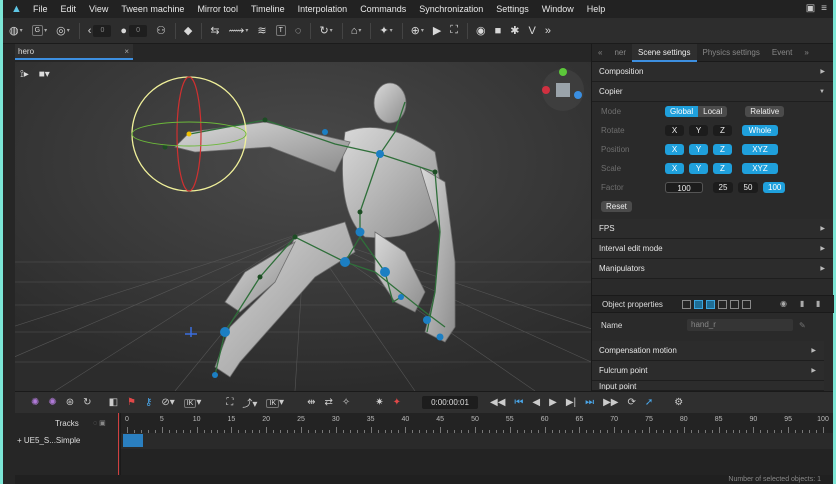 Image resolution: width=836 pixels, height=484 pixels. Describe the element at coordinates (760, 130) in the screenshot. I see `rotate-whole-button: Whole` at that location.